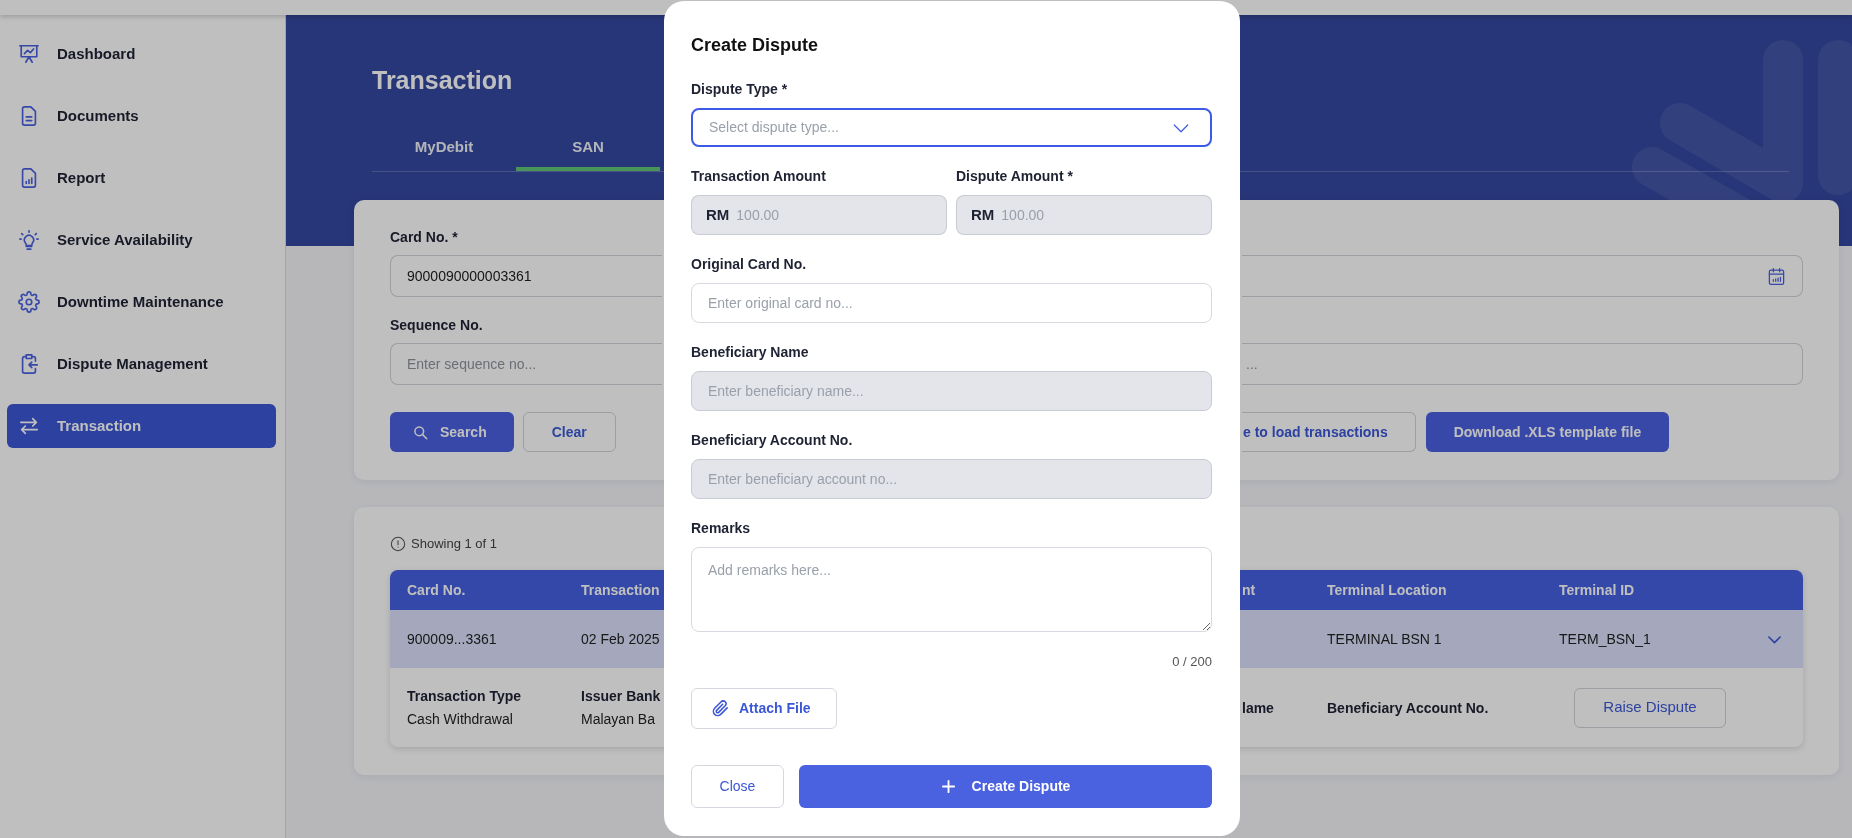 This screenshot has height=838, width=1852. What do you see at coordinates (424, 237) in the screenshot?
I see `field-label: Card No. *` at bounding box center [424, 237].